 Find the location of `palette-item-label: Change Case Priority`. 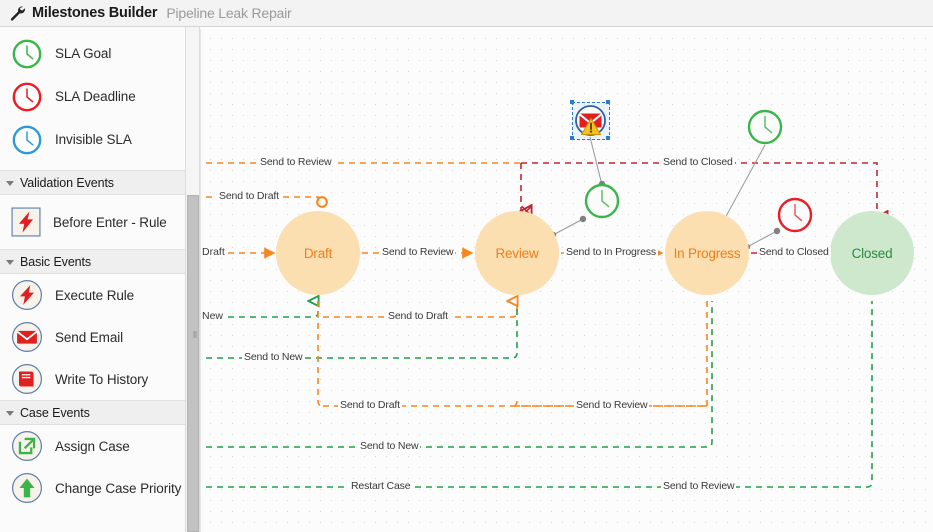

palette-item-label: Change Case Priority is located at coordinates (118, 488).